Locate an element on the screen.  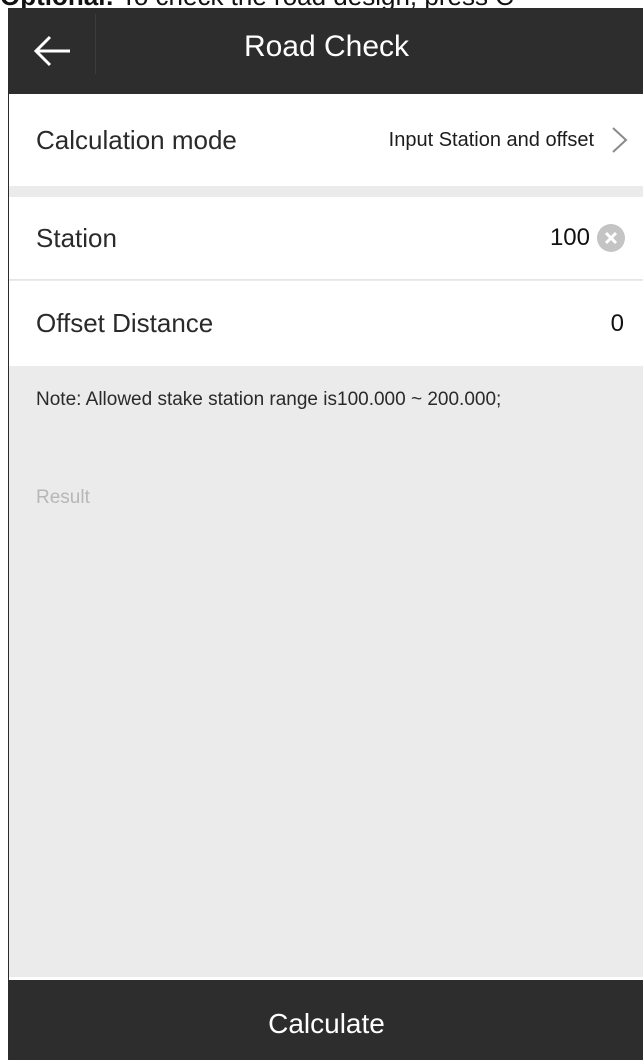
calculation-mode-value: Input Station and offset is located at coordinates (491, 139).